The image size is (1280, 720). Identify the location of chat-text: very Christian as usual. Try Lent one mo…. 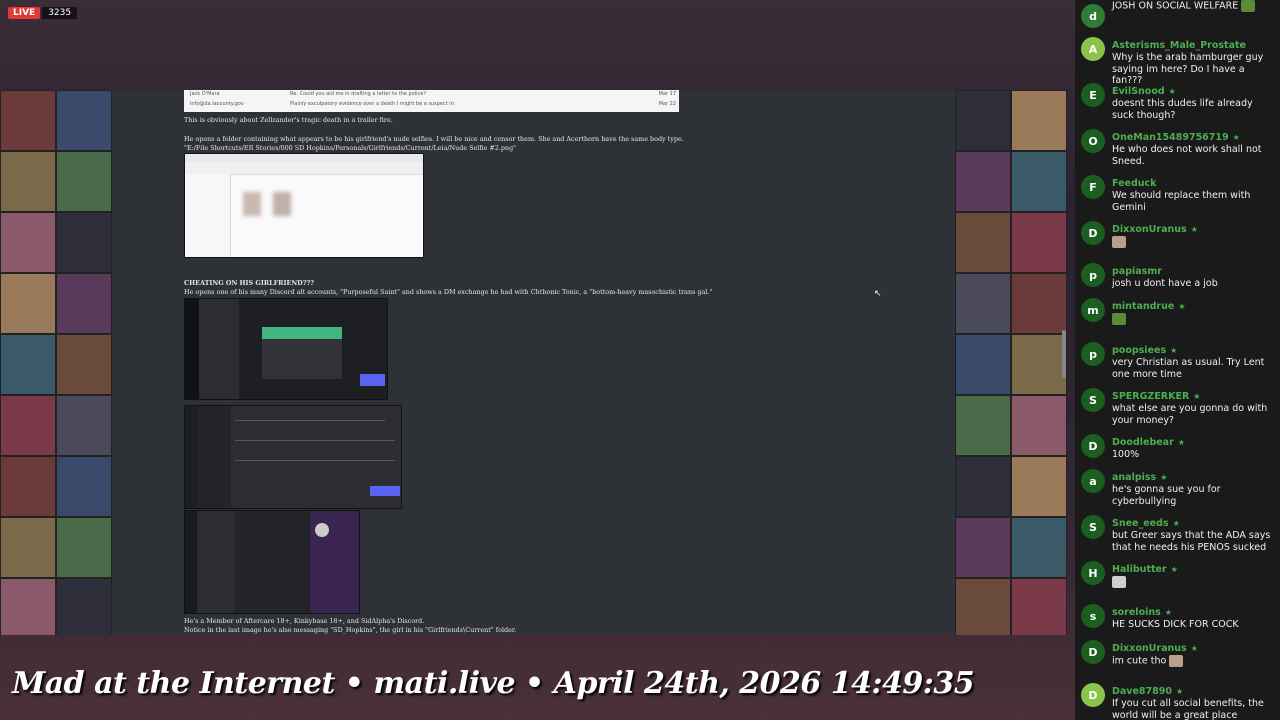
(1194, 368).